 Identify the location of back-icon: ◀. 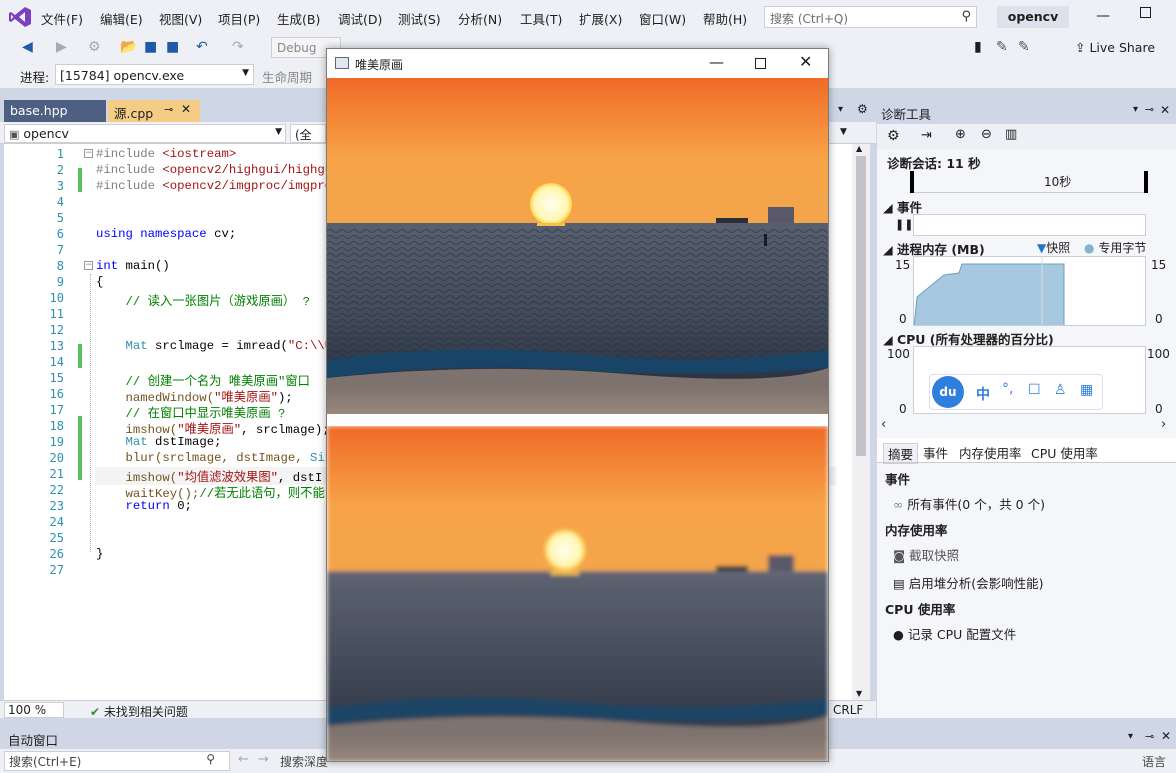
(27, 47).